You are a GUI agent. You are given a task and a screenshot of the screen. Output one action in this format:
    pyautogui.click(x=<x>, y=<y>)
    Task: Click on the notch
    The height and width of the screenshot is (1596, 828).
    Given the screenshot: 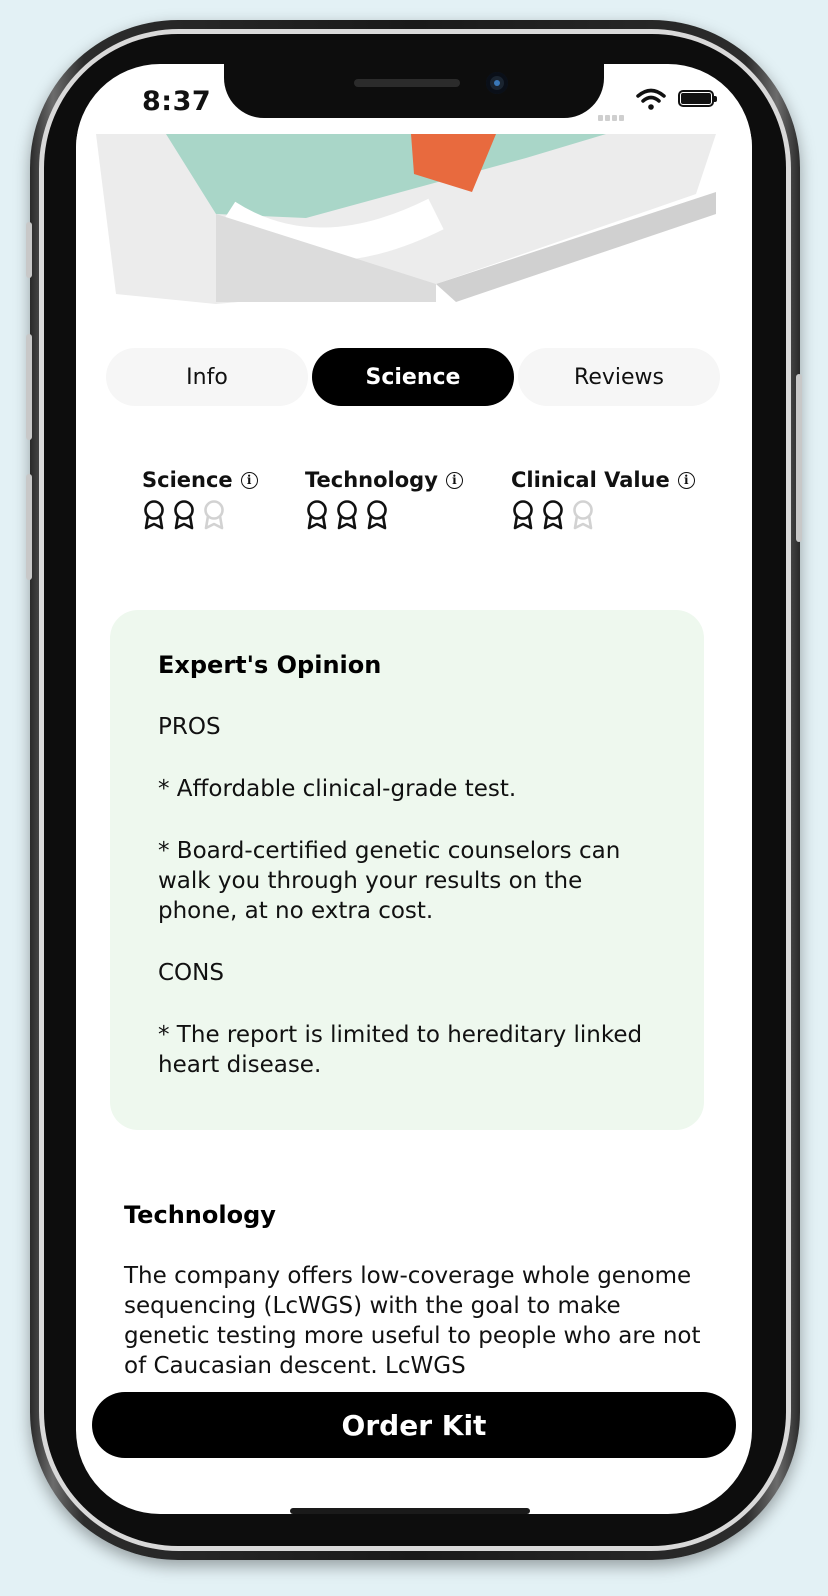 What is the action you would take?
    pyautogui.click(x=414, y=91)
    